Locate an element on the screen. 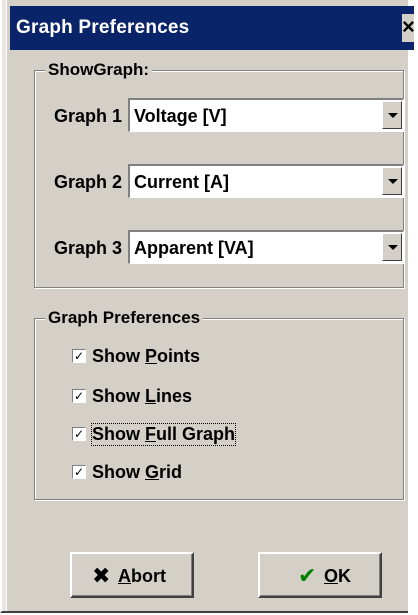 The image size is (418, 615). x-icon: ✖ is located at coordinates (101, 575).